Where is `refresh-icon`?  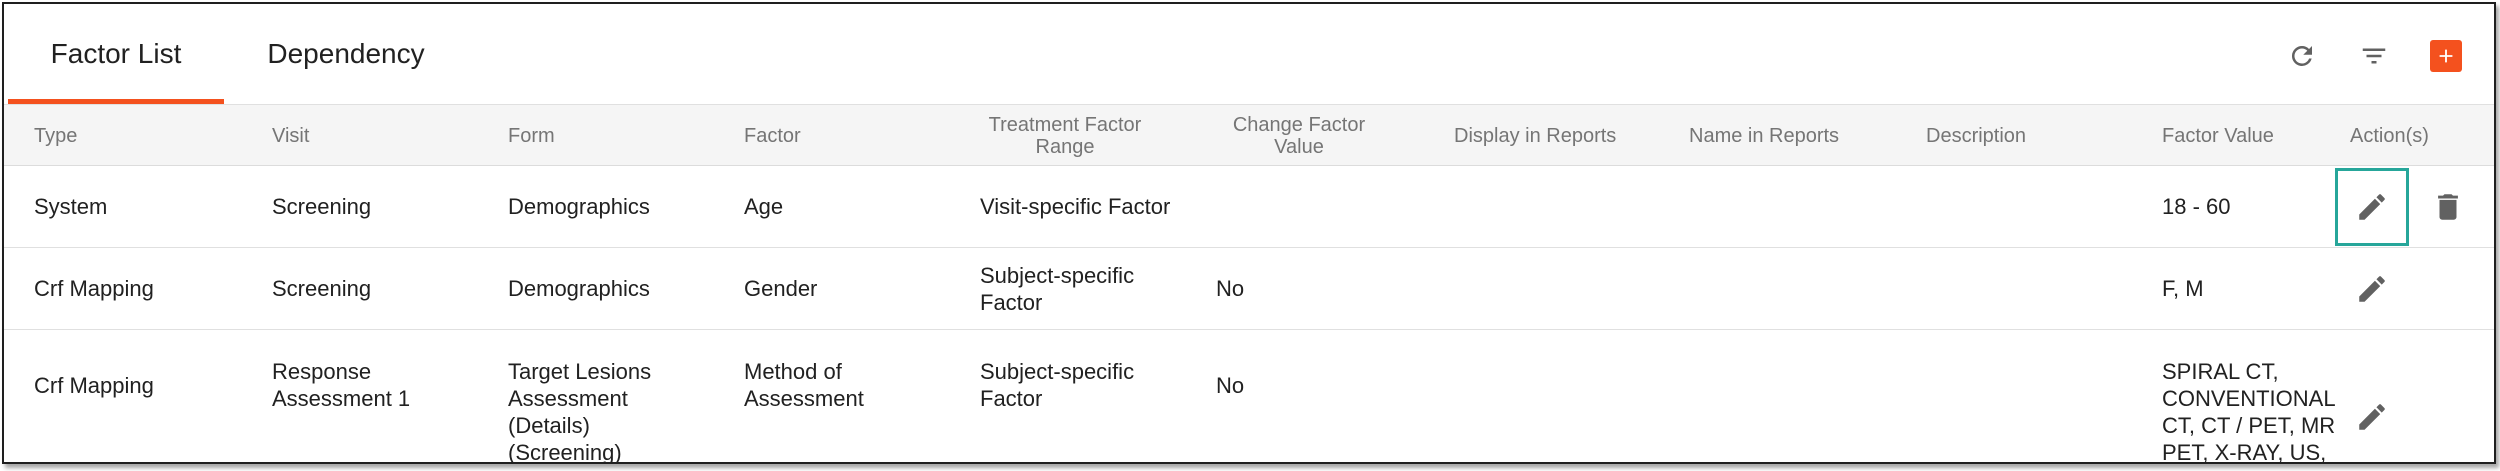 refresh-icon is located at coordinates (2301, 55).